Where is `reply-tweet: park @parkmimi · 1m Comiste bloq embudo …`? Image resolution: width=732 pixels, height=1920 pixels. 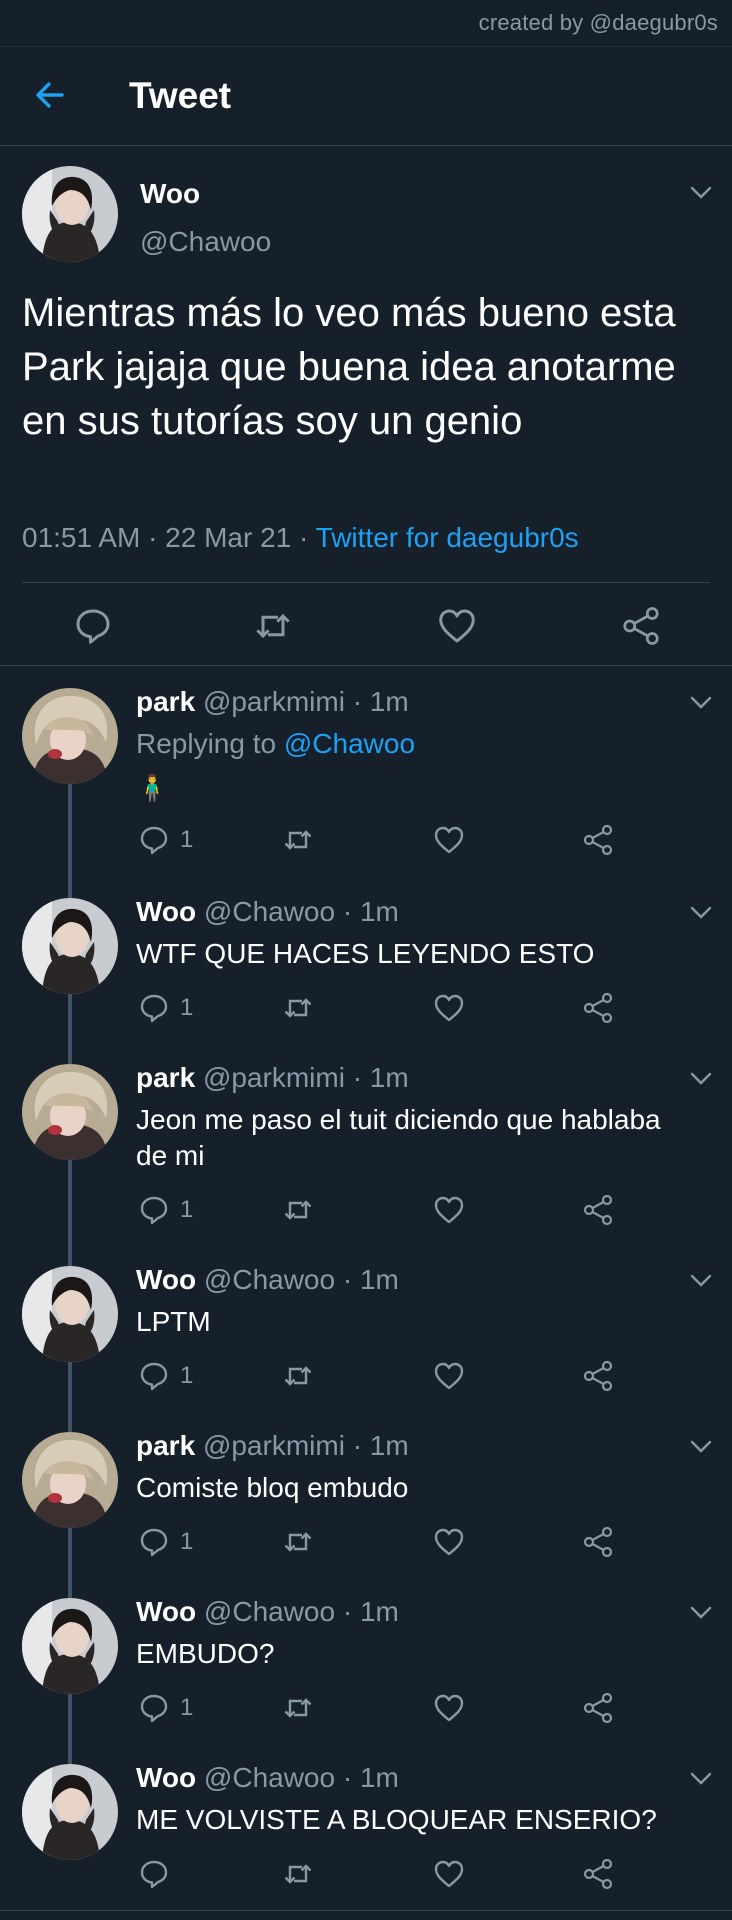
reply-tweet: park @parkmimi · 1m Comiste bloq embudo … is located at coordinates (366, 1493).